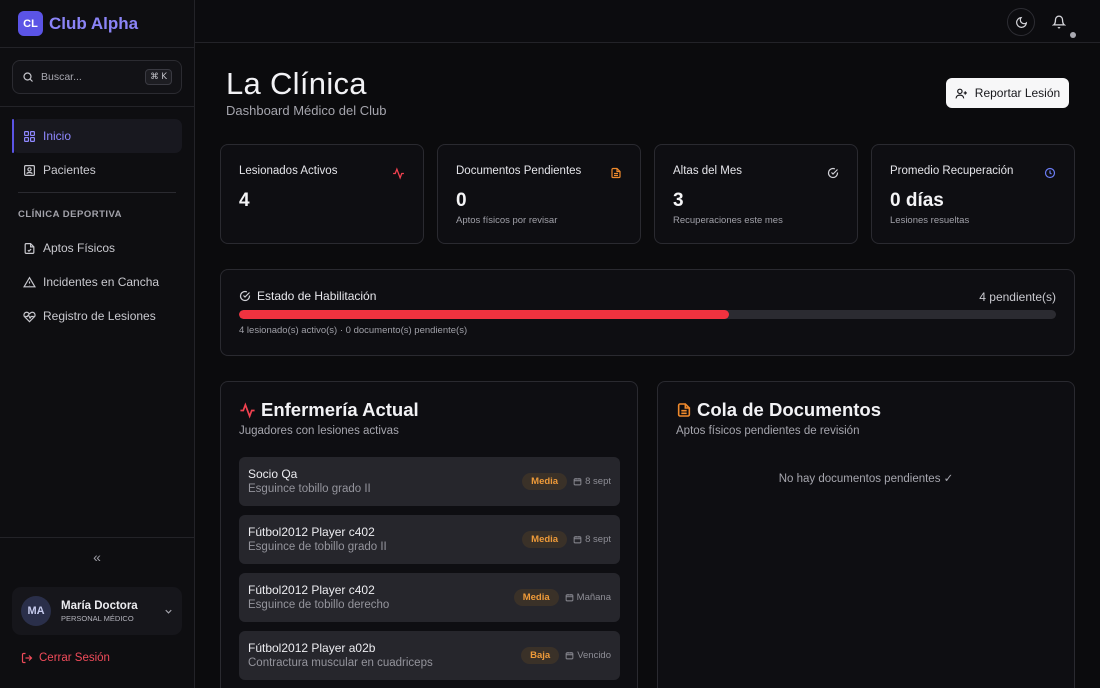  Describe the element at coordinates (99, 605) in the screenshot. I see `user-name: María Doctora` at that location.